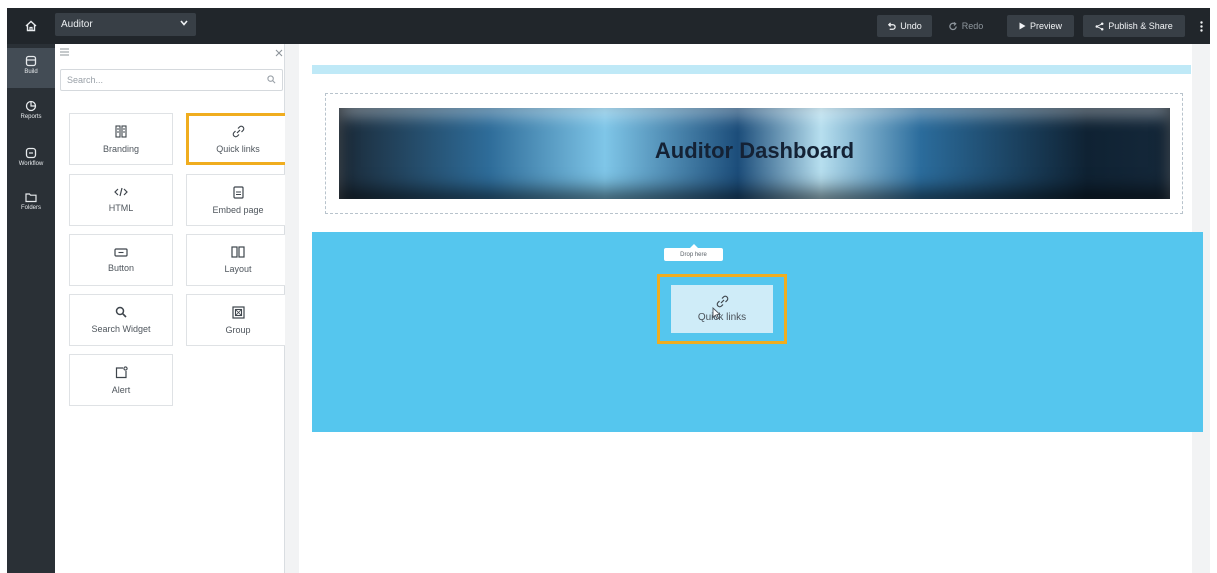  I want to click on more-vertical-icon, so click(1201, 26).